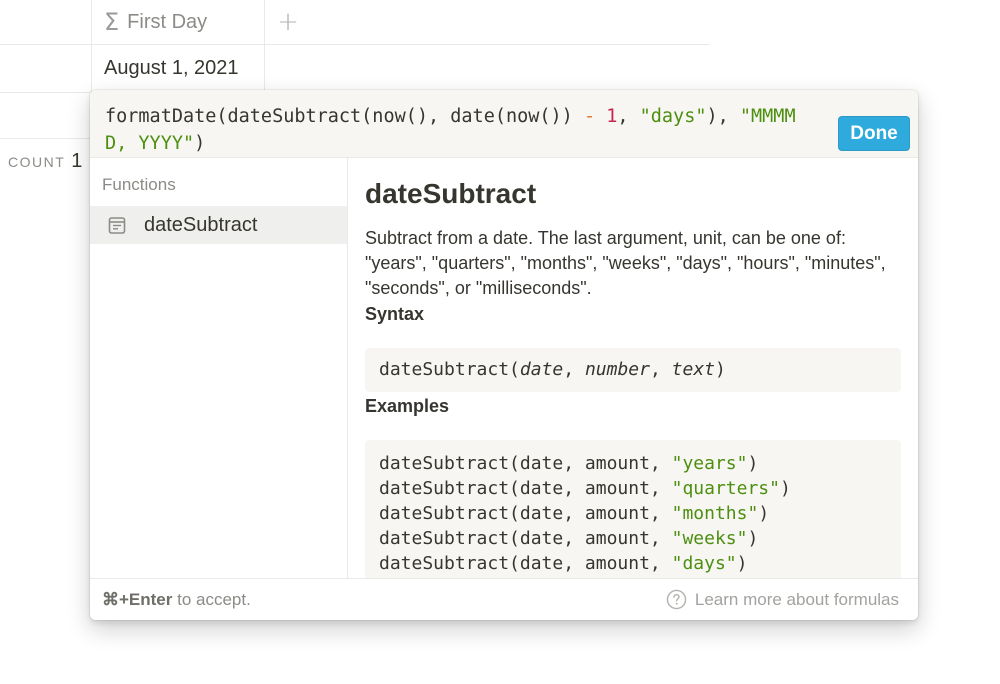  Describe the element at coordinates (676, 599) in the screenshot. I see `help-circle-icon` at that location.